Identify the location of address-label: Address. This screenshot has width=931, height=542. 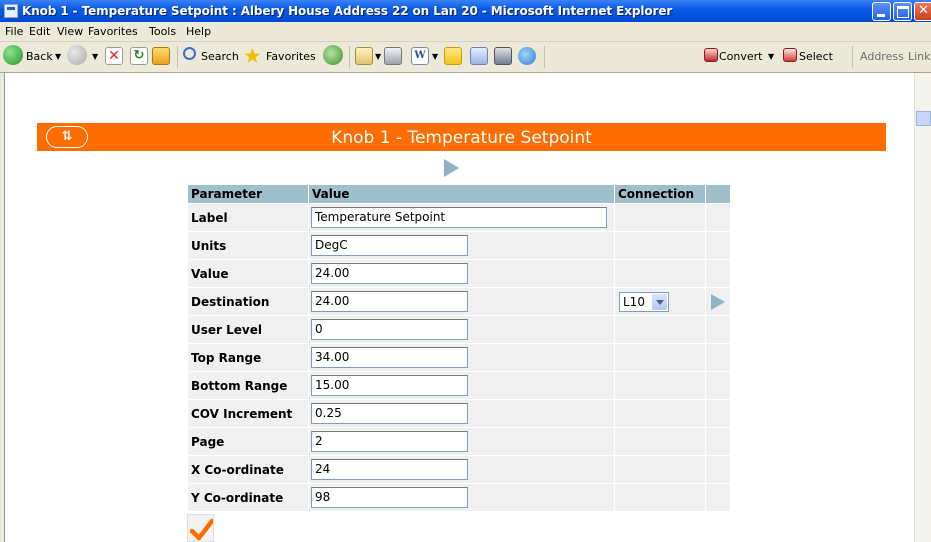
(882, 56).